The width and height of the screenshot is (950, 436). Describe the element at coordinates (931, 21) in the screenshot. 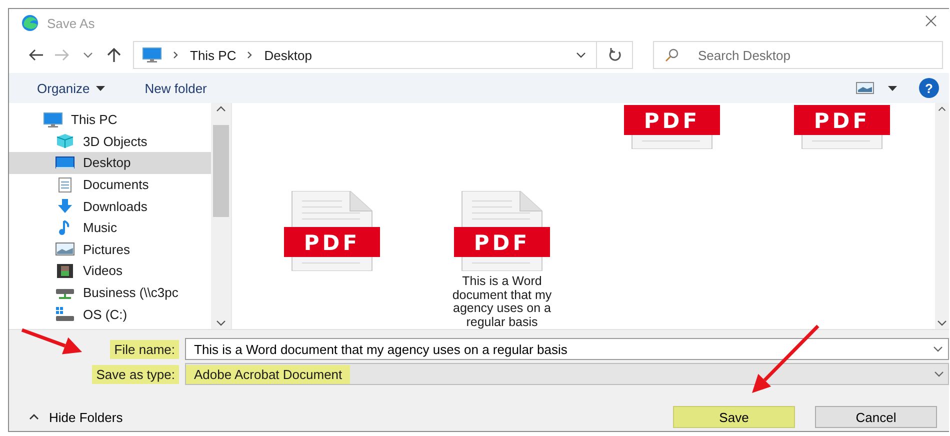

I see `close-icon` at that location.